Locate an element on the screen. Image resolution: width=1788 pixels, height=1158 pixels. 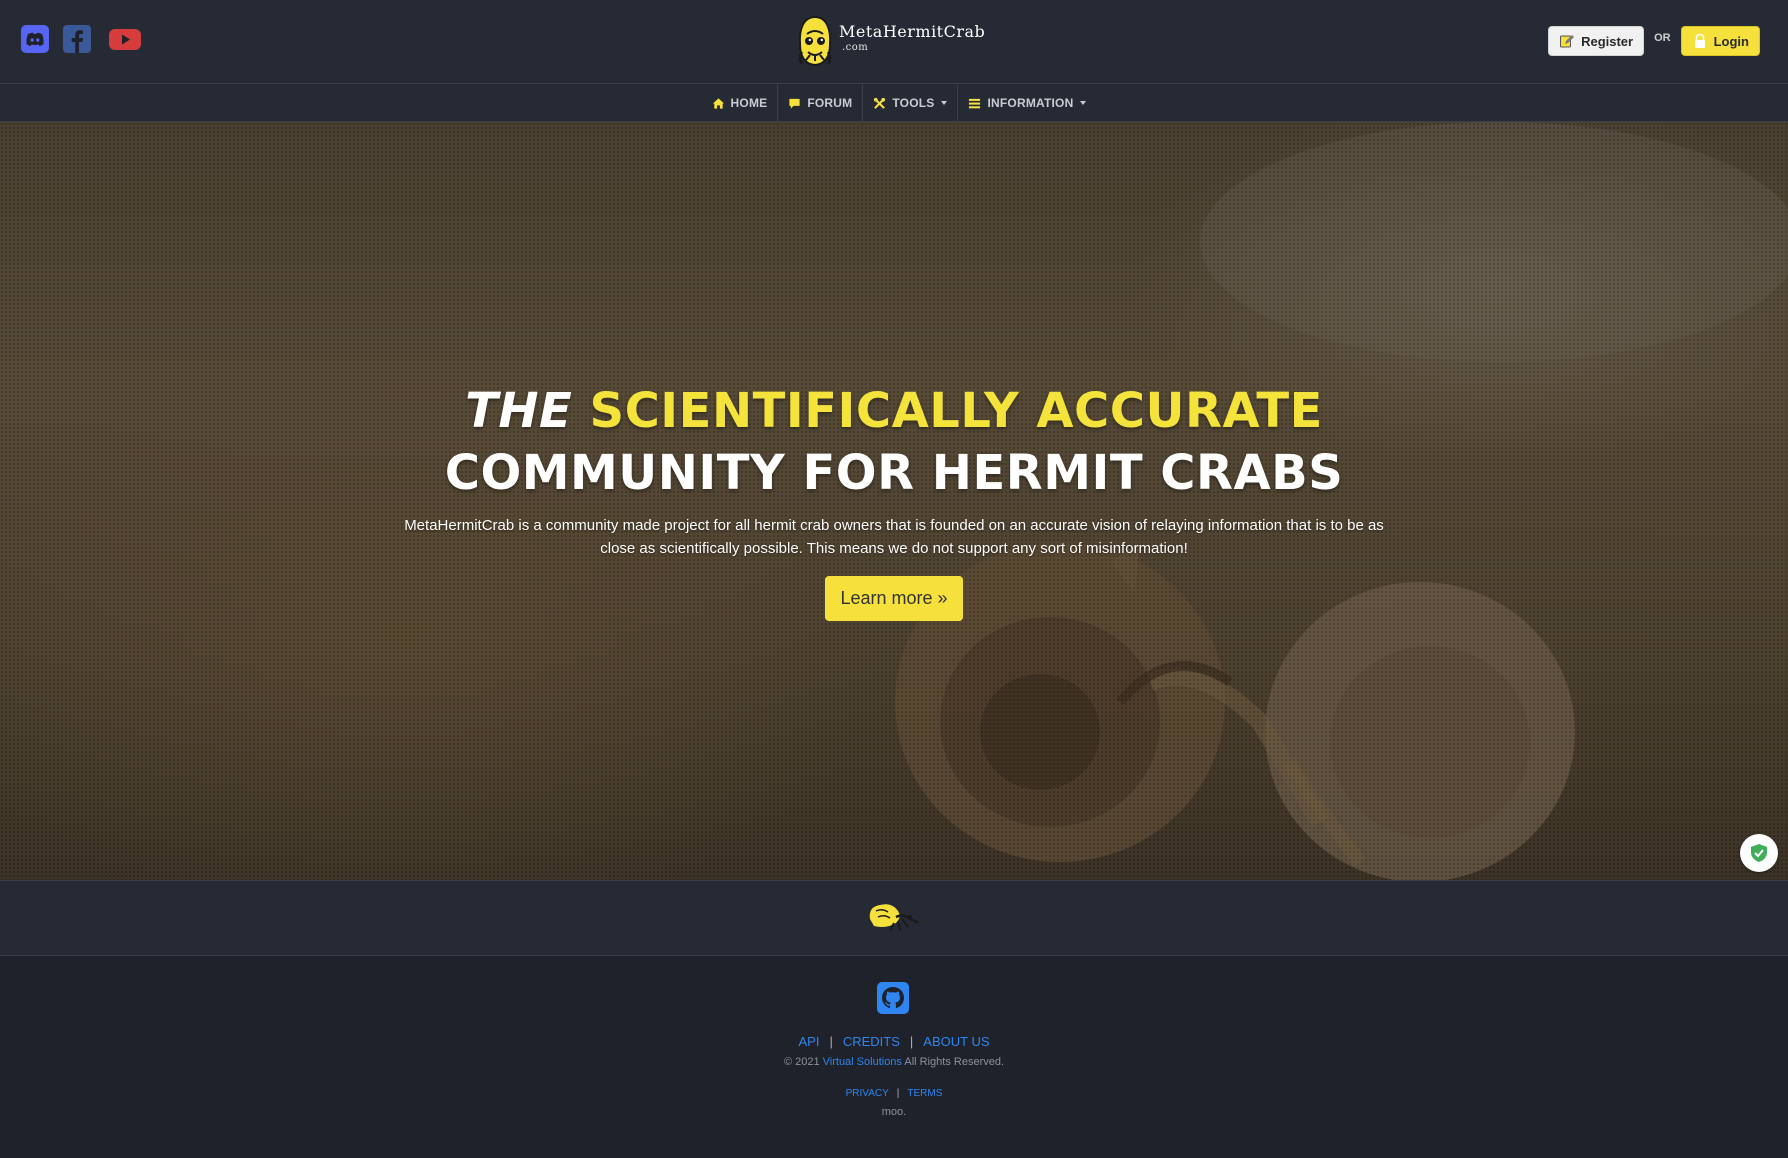
nav-forum: FORUM is located at coordinates (821, 103).